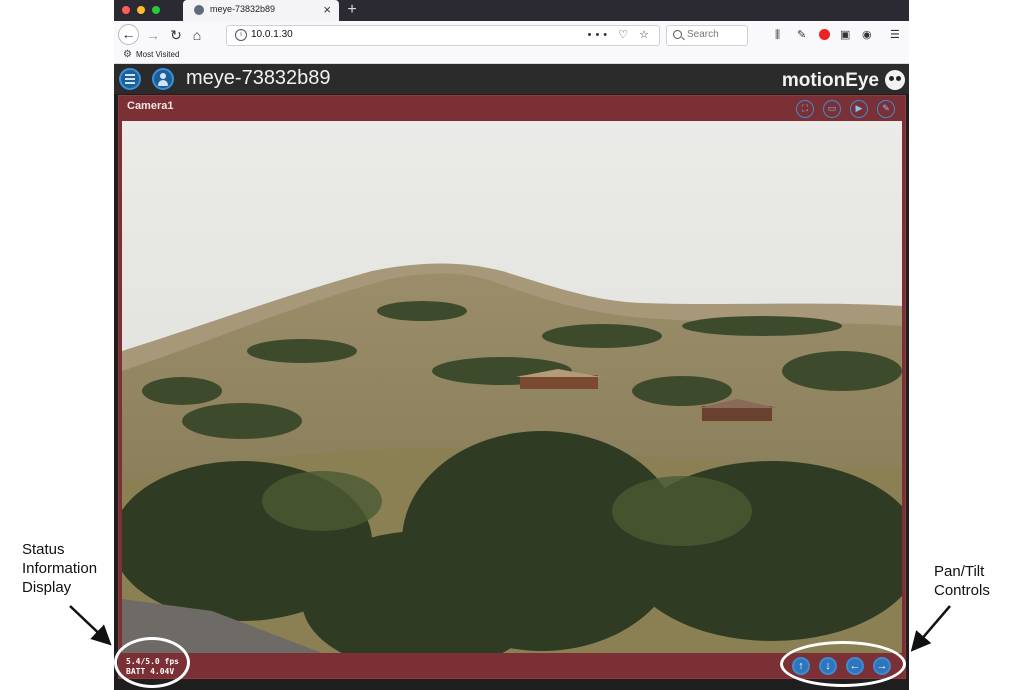 This screenshot has width=1024, height=690. What do you see at coordinates (352, 10) in the screenshot?
I see `new-tab-button: +` at bounding box center [352, 10].